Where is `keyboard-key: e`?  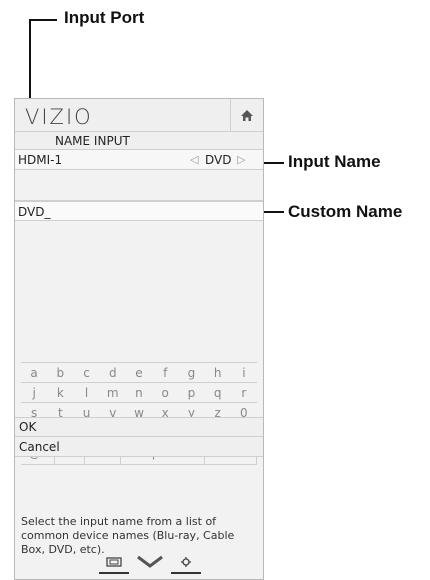
keyboard-key: e is located at coordinates (139, 372).